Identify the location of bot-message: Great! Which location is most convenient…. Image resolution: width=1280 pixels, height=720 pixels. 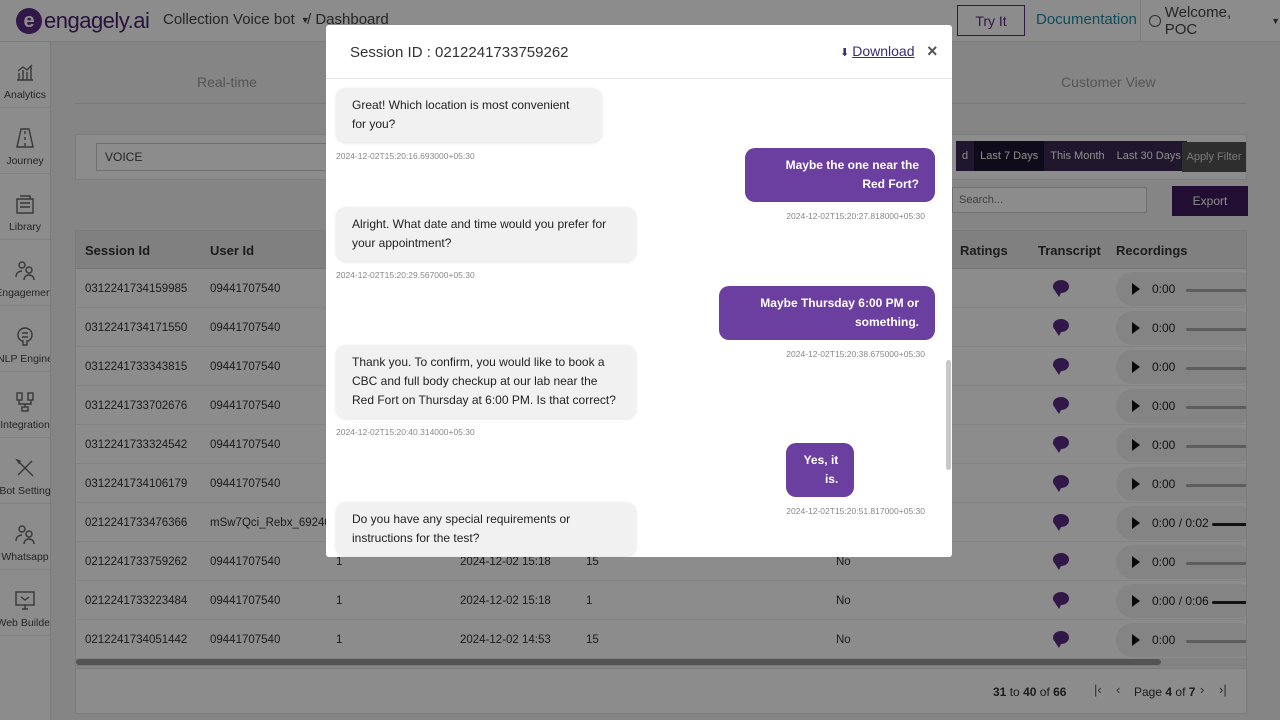
(469, 124).